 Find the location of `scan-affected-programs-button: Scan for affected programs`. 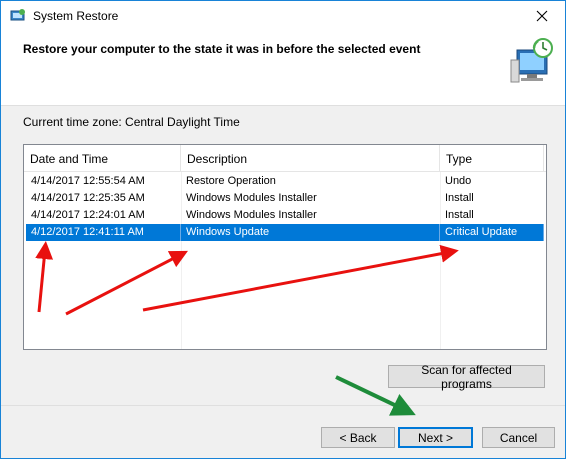

scan-affected-programs-button: Scan for affected programs is located at coordinates (466, 377).